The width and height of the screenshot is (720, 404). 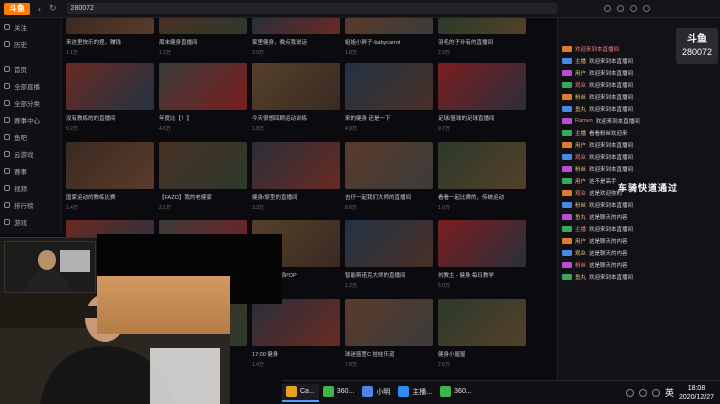 What do you see at coordinates (482, 118) in the screenshot?
I see `stream-title: 足球/篮球的足球直播间` at bounding box center [482, 118].